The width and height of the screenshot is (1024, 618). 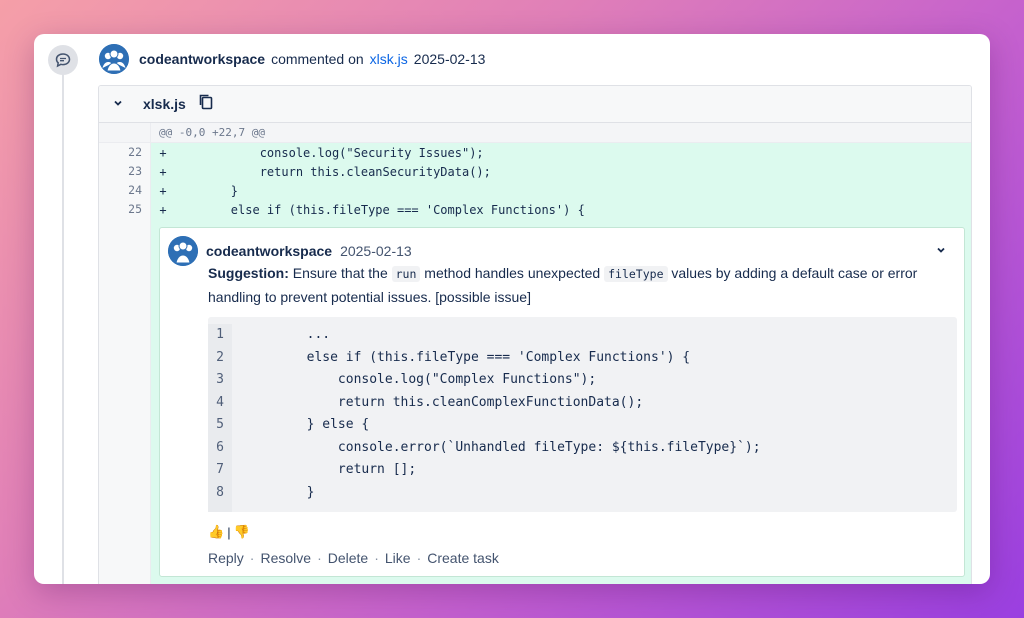 What do you see at coordinates (206, 104) in the screenshot?
I see `copy-icon` at bounding box center [206, 104].